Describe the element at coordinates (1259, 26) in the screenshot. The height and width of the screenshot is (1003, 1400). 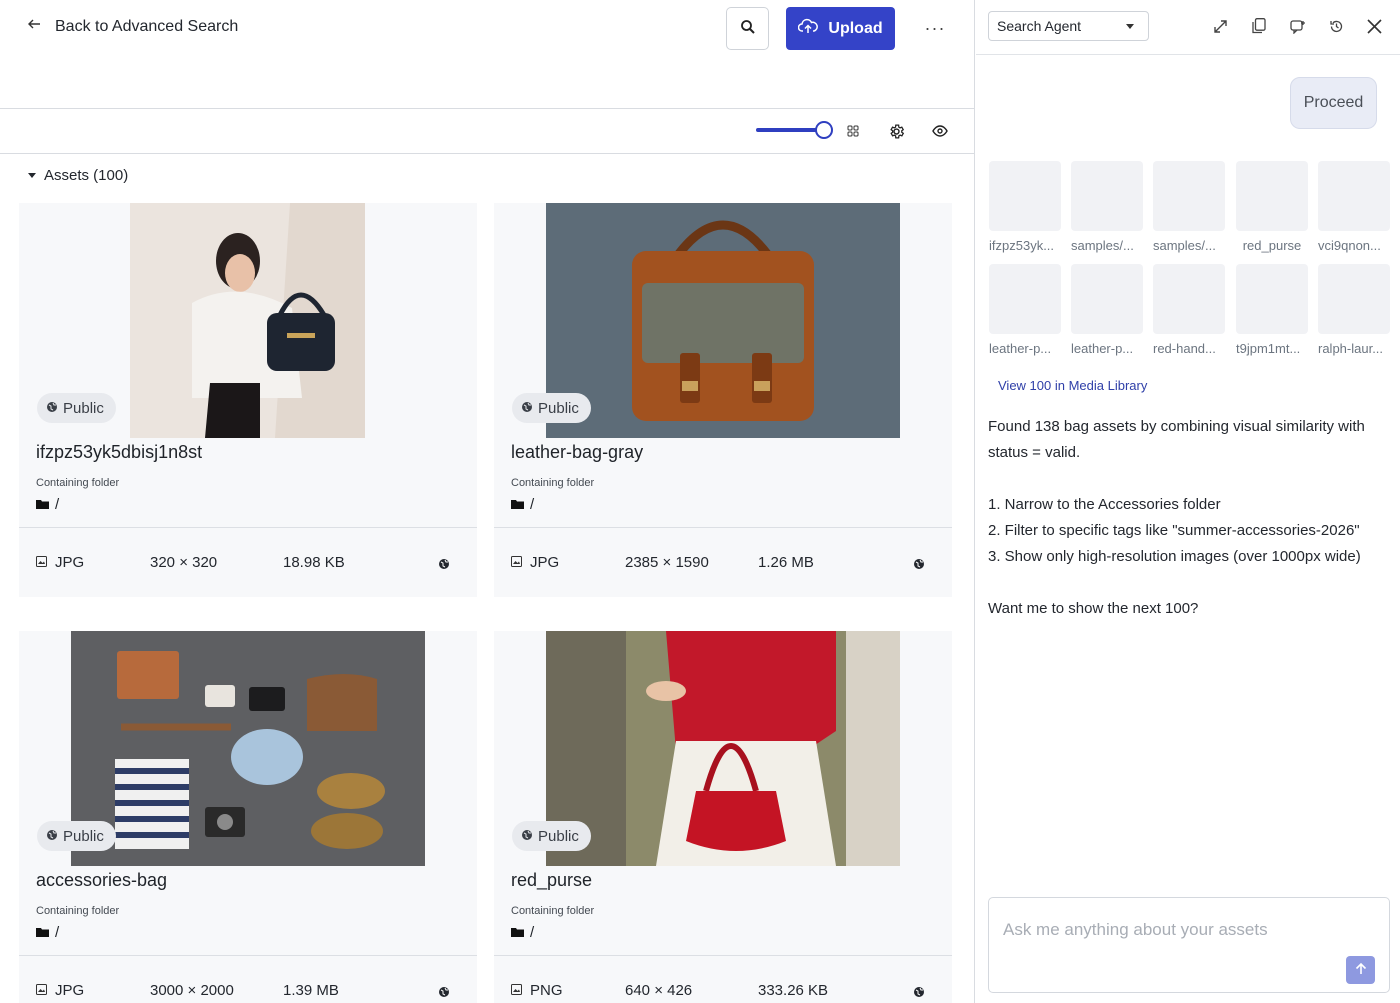
I see `copy-icon` at that location.